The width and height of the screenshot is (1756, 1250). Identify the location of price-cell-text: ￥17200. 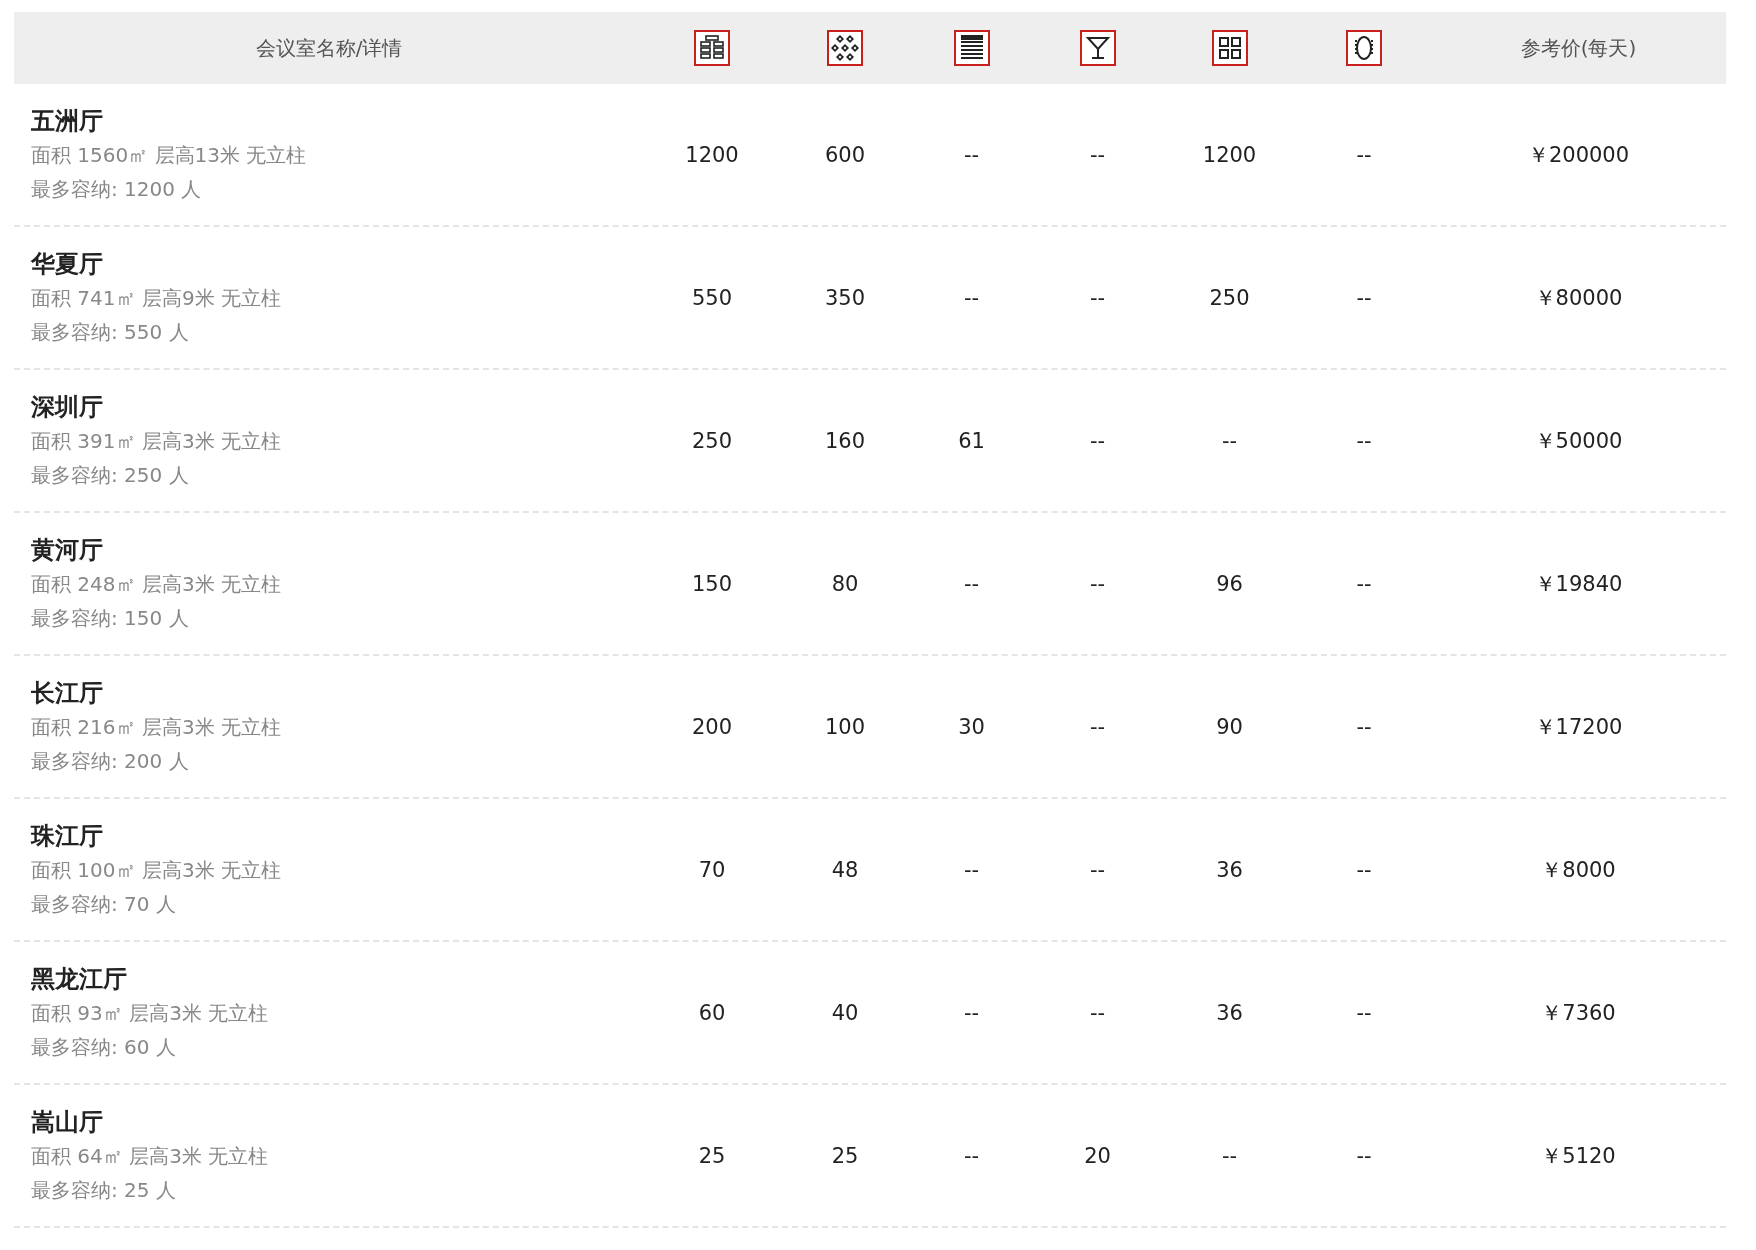
(1578, 727).